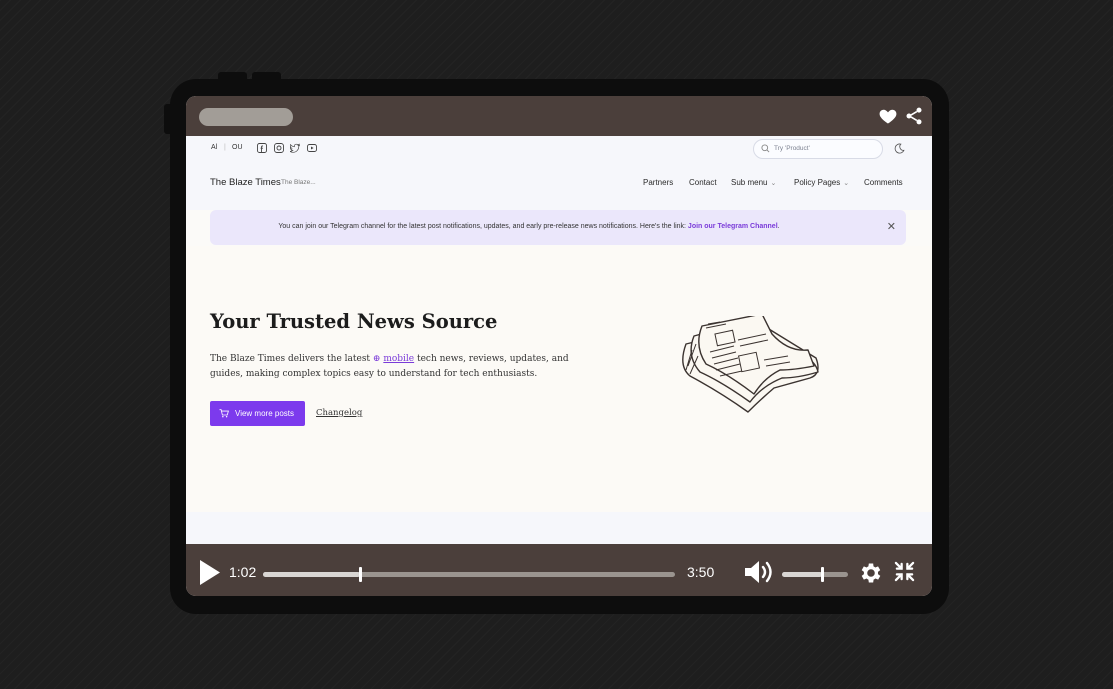 Image resolution: width=1113 pixels, height=689 pixels. I want to click on site-brand: The Blaze Times, so click(245, 182).